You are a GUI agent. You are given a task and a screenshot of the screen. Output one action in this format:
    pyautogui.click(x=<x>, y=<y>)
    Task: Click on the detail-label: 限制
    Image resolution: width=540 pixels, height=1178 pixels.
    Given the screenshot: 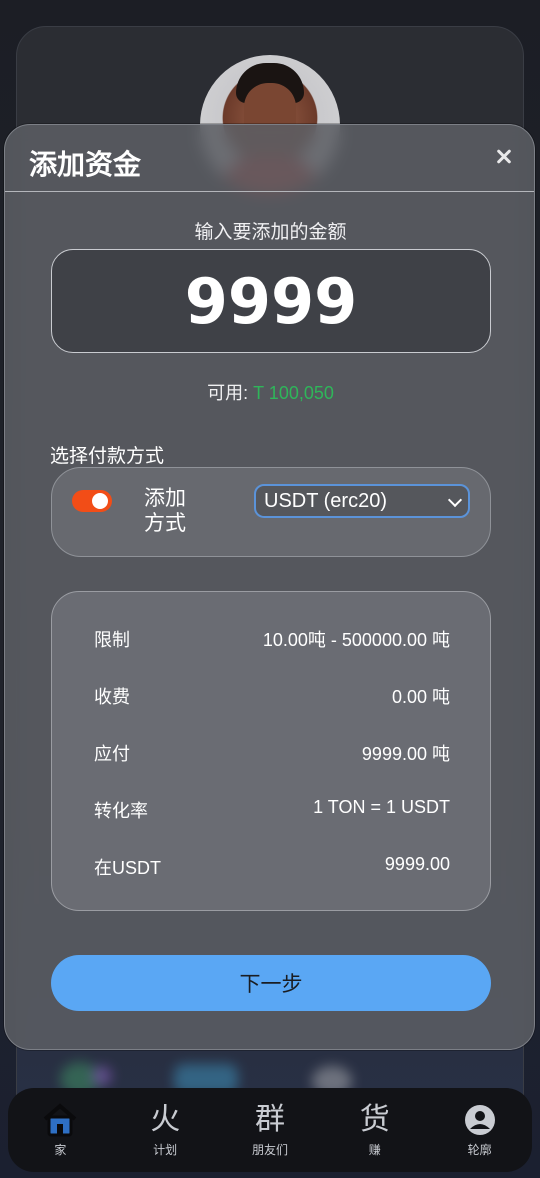 What is the action you would take?
    pyautogui.click(x=112, y=640)
    